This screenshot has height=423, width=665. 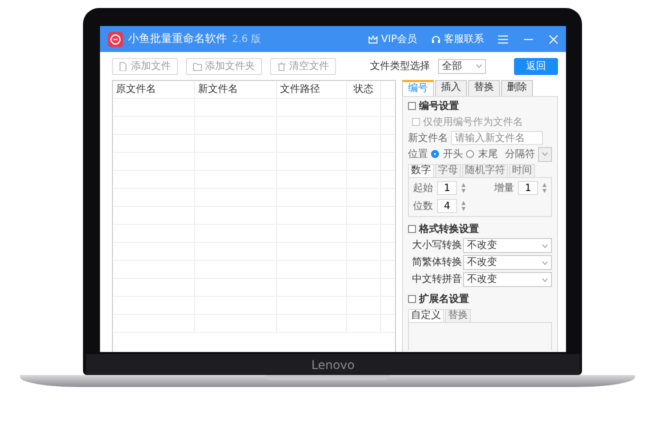 I want to click on panel-tab: 替换, so click(x=484, y=88).